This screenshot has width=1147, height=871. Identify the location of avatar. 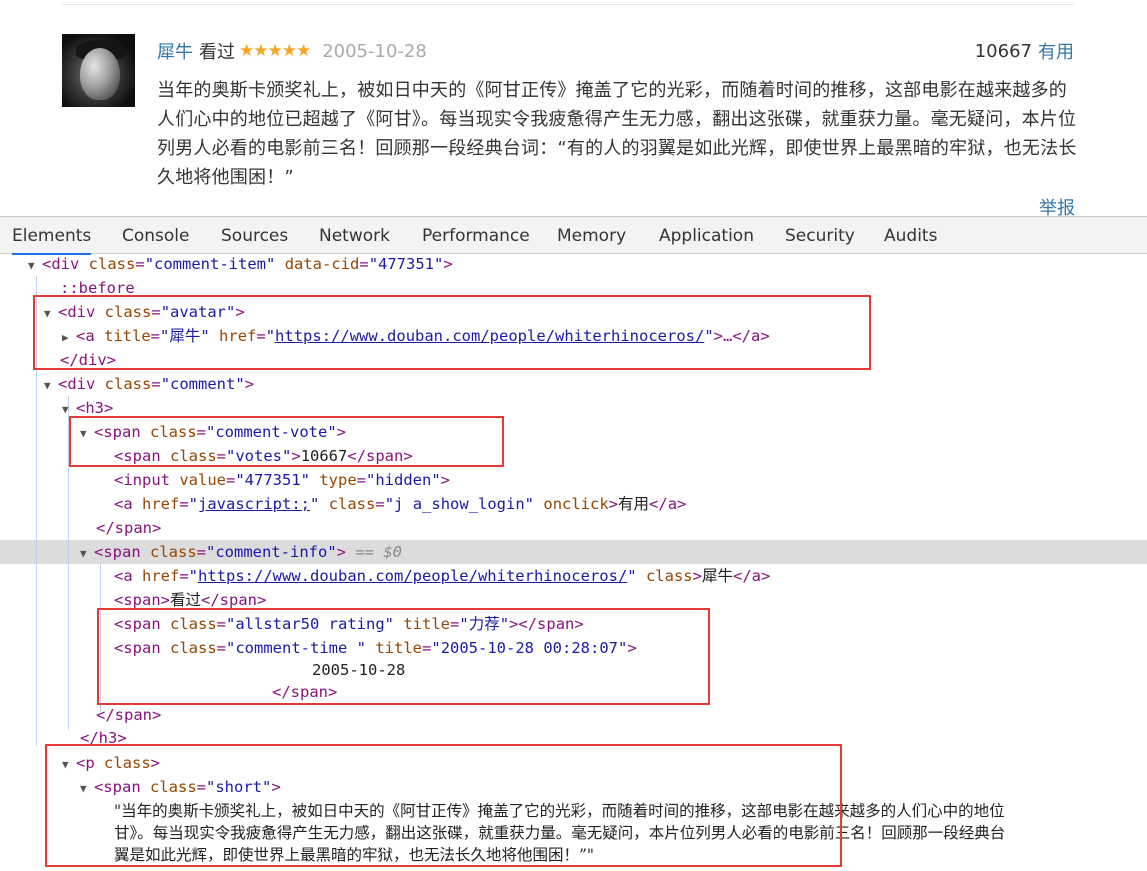
(98, 70).